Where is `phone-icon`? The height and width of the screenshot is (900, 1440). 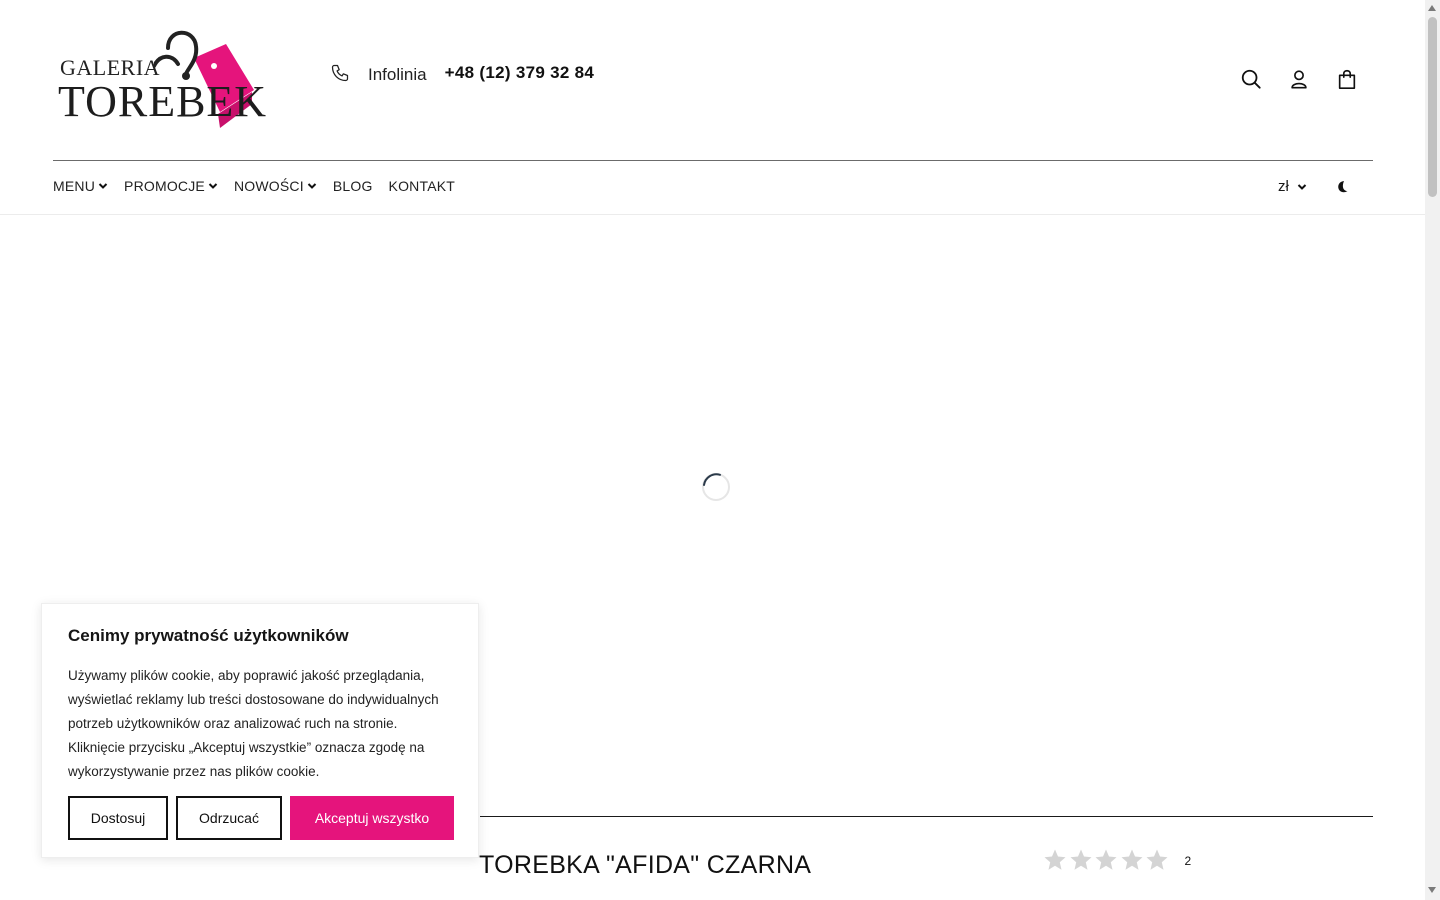
phone-icon is located at coordinates (340, 73).